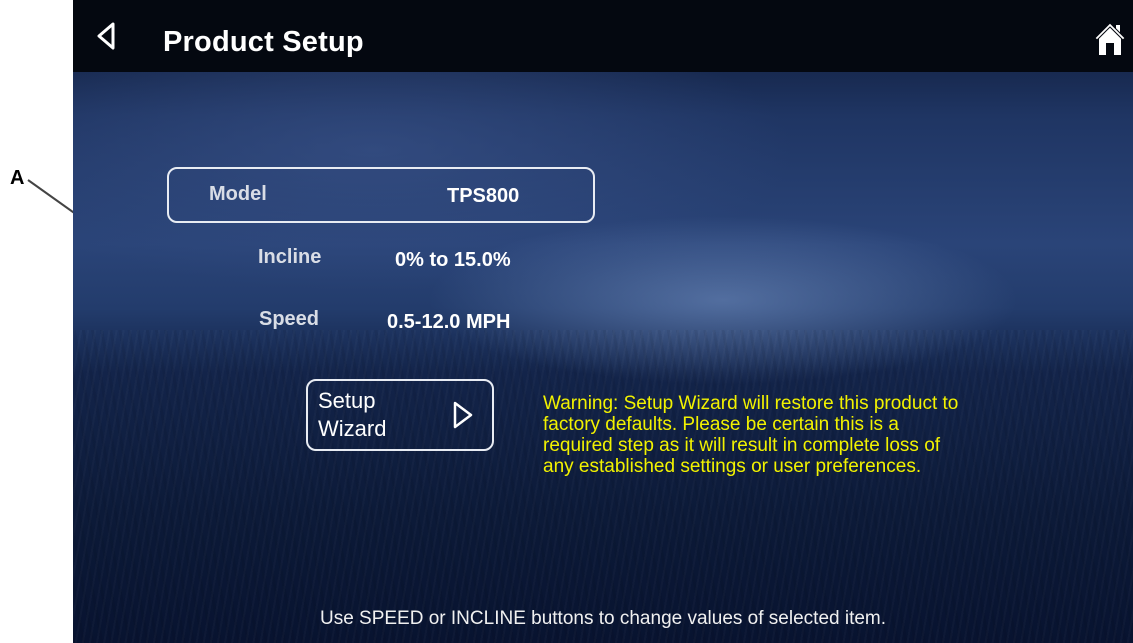 This screenshot has height=643, width=1133. Describe the element at coordinates (238, 194) in the screenshot. I see `model-label: Model` at that location.